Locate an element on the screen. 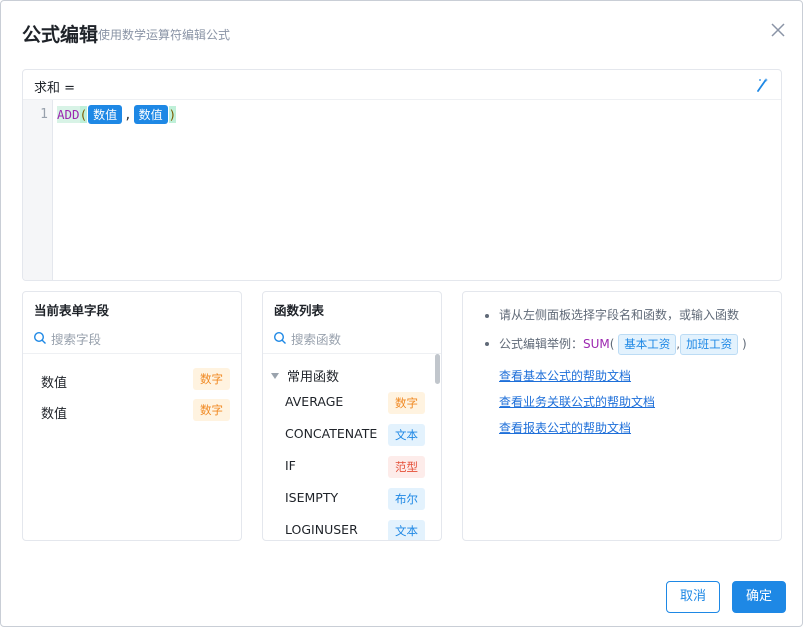 This screenshot has width=803, height=627. function-item: CONCATENATE 文本 is located at coordinates (346, 435).